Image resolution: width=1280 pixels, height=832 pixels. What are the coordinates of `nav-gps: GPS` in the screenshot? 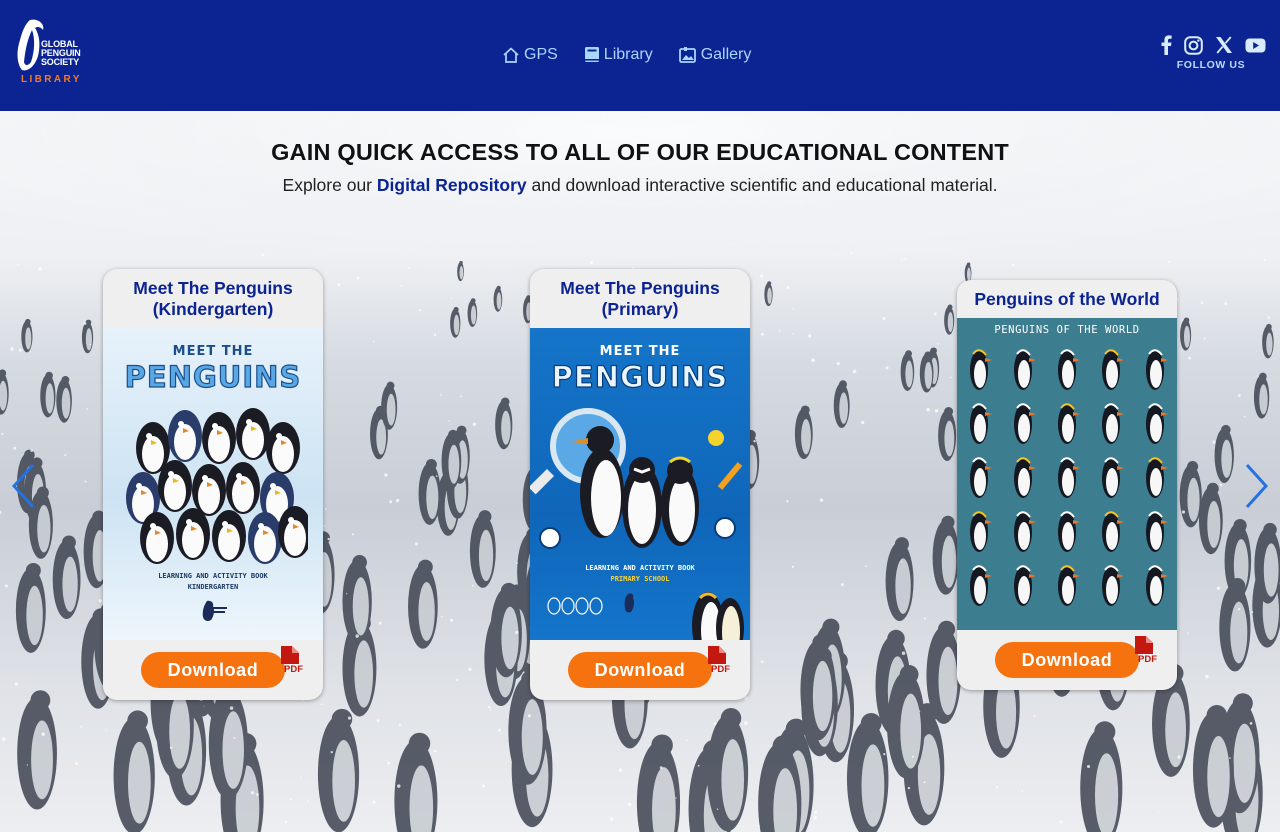 It's located at (530, 55).